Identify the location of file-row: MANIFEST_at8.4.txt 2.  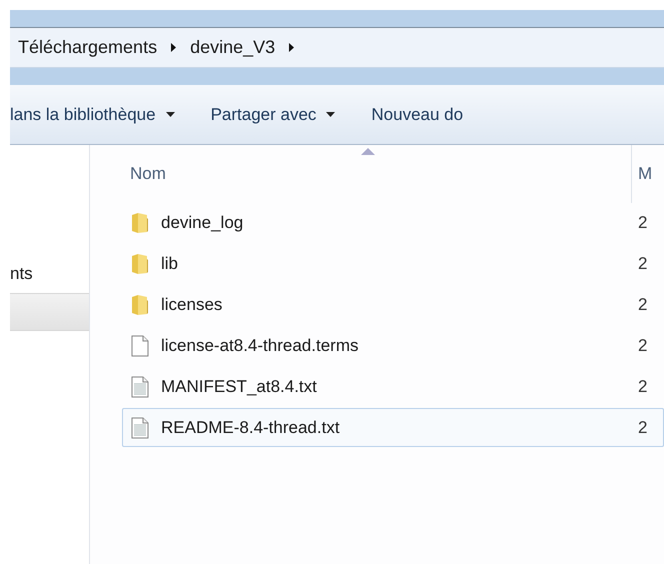
(393, 386).